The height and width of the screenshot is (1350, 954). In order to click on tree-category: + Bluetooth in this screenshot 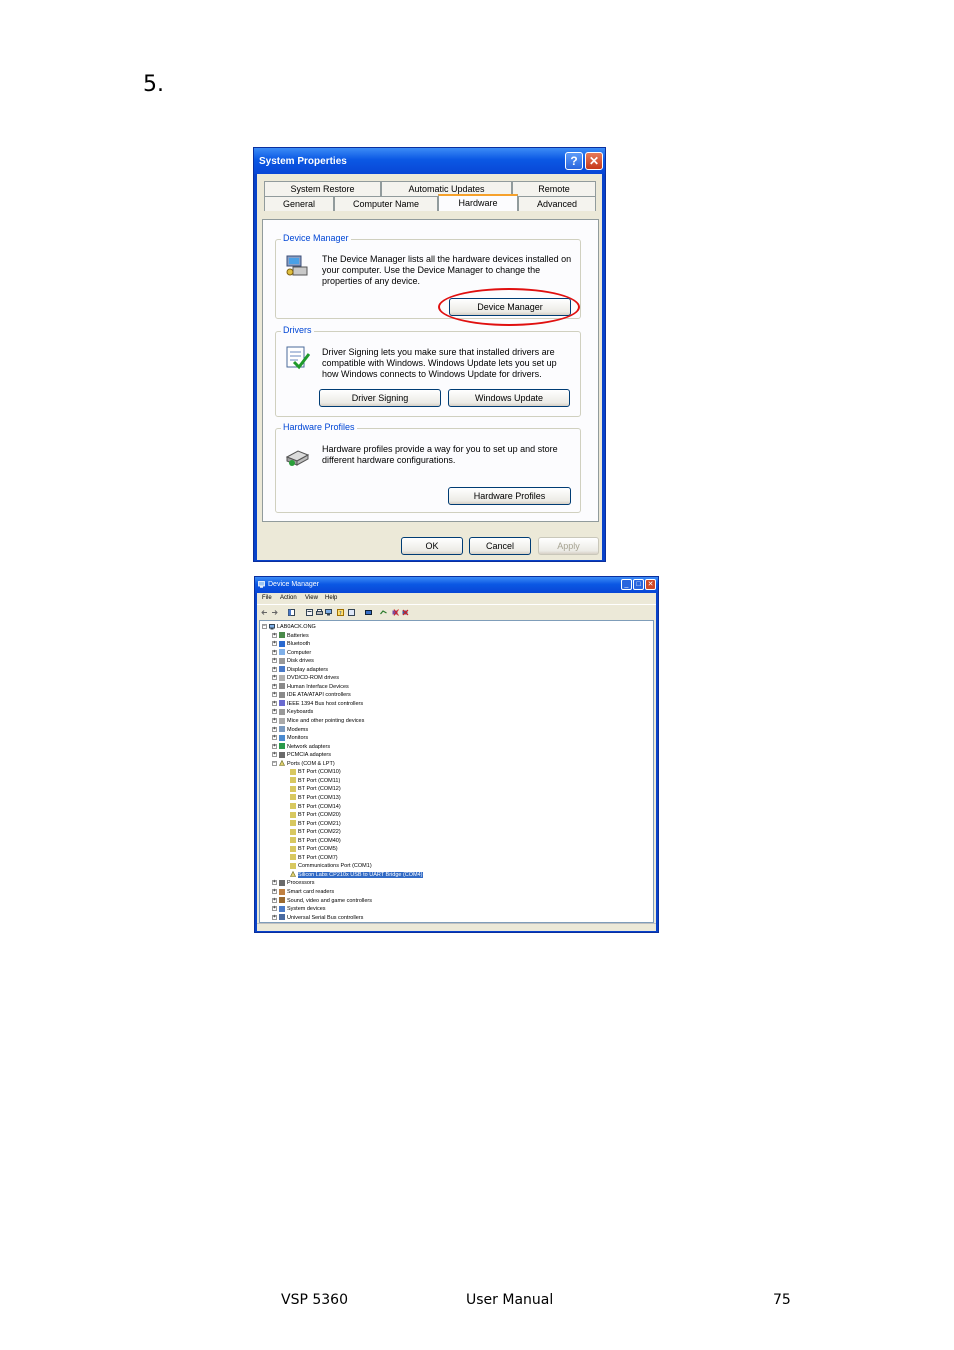, I will do `click(291, 644)`.